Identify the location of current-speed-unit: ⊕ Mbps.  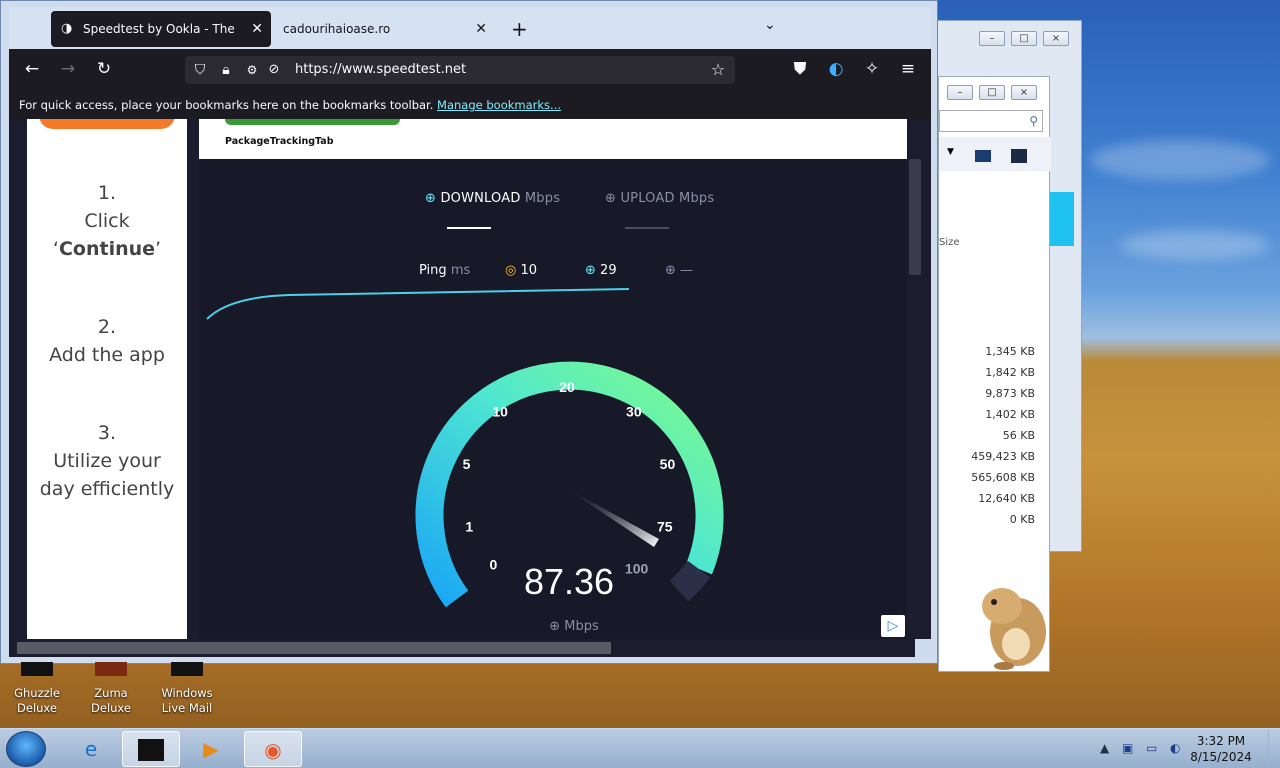
(574, 626).